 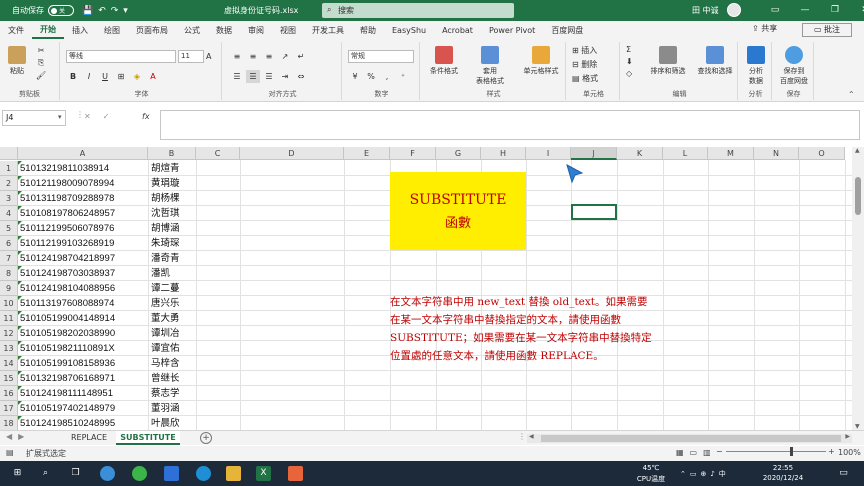 What do you see at coordinates (9, 273) in the screenshot?
I see `row-header: 8` at bounding box center [9, 273].